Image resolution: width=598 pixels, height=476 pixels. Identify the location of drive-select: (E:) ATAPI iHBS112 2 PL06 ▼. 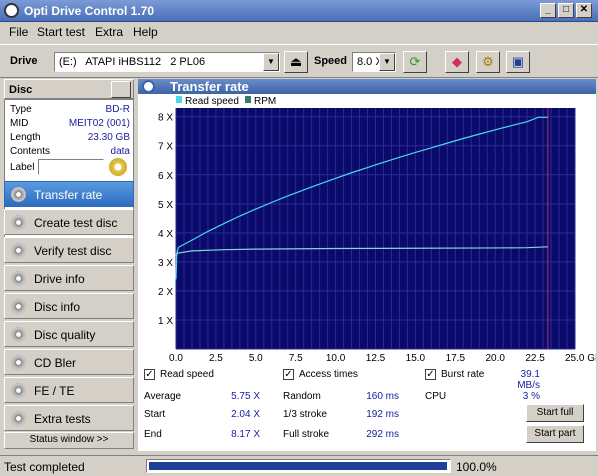
(167, 62).